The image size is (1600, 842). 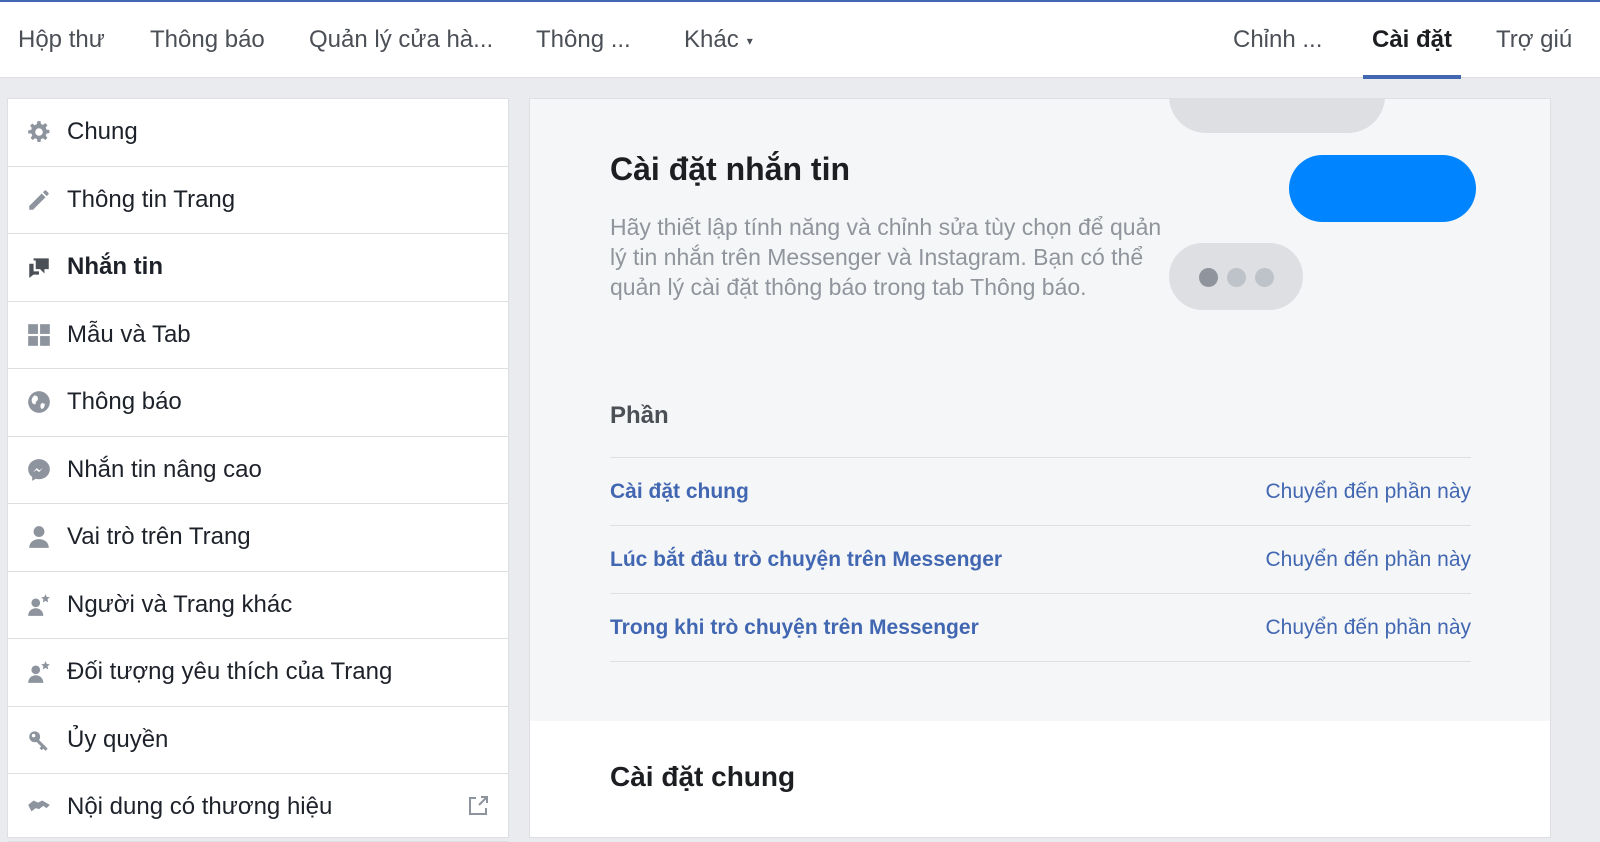 What do you see at coordinates (159, 537) in the screenshot?
I see `sidebar-item-label: Vai trò trên Trang` at bounding box center [159, 537].